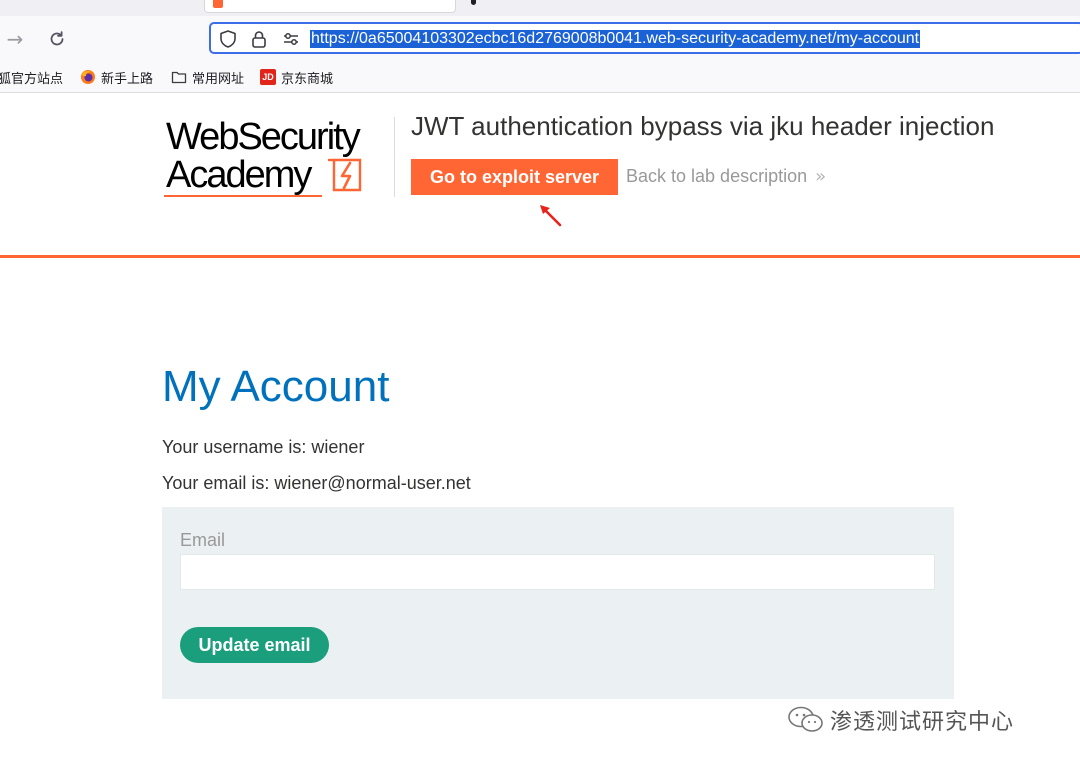  What do you see at coordinates (228, 39) in the screenshot?
I see `shield-icon` at bounding box center [228, 39].